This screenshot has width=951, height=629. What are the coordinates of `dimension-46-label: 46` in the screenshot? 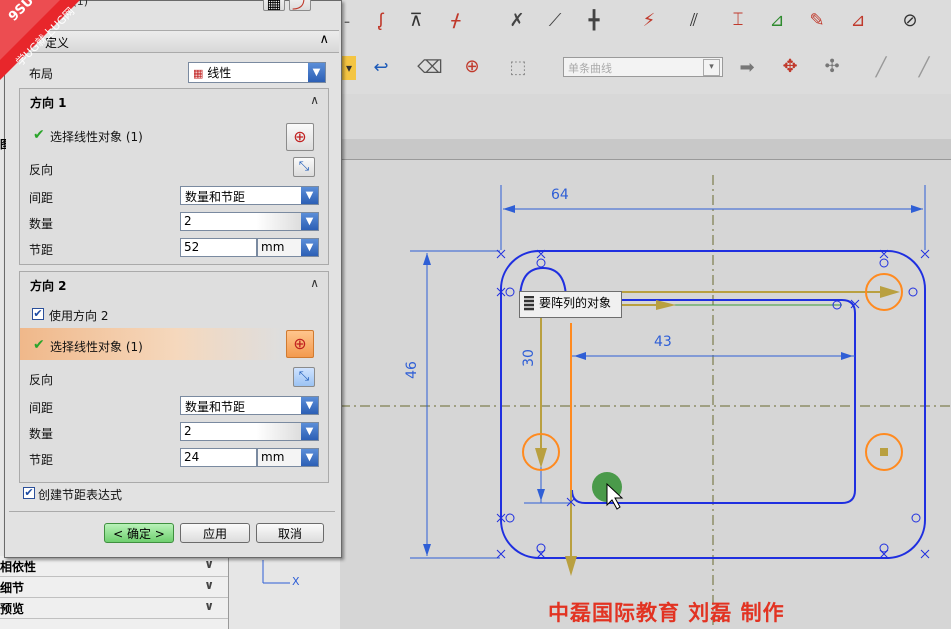 It's located at (412, 370).